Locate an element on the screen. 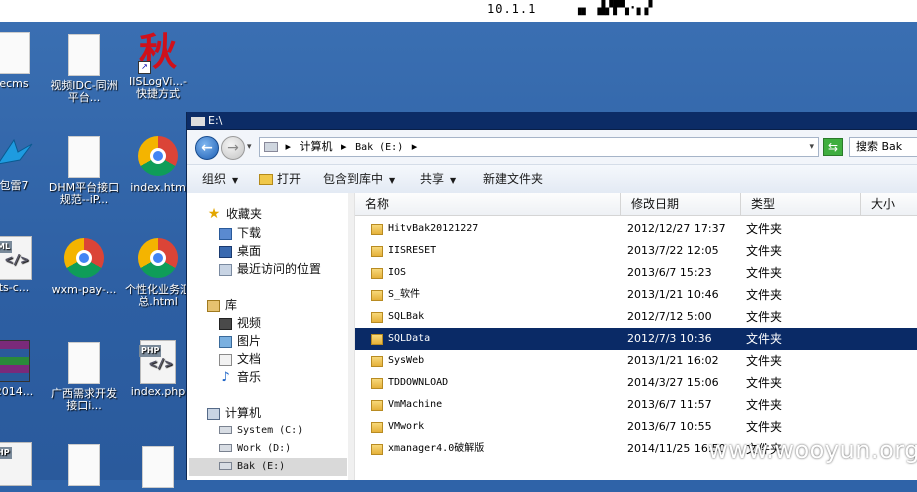  desktop-icon-index-htm: index.htm is located at coordinates (158, 165).